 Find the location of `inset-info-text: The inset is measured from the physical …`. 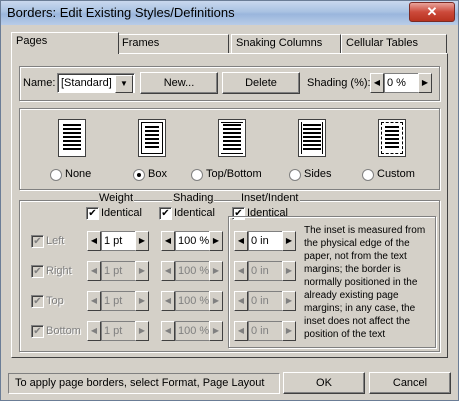

inset-info-text: The inset is measured from the physical … is located at coordinates (365, 282).